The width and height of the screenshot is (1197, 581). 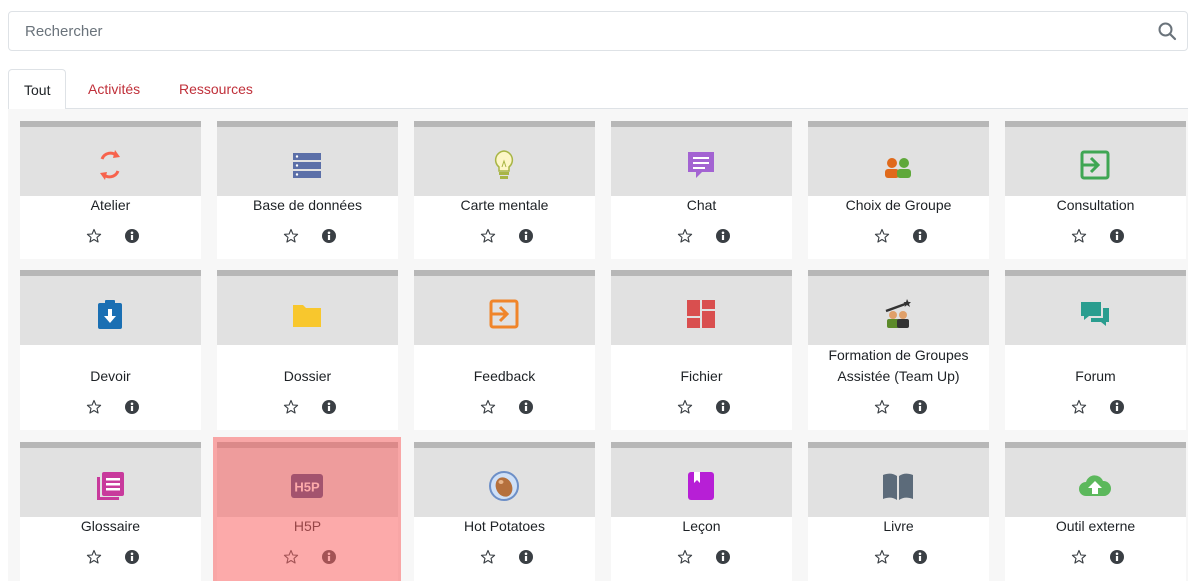 I want to click on external-tool-icon, so click(x=1095, y=486).